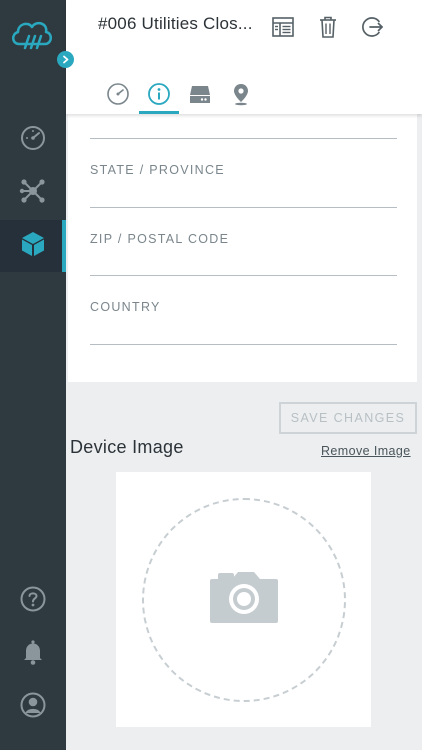 This screenshot has width=422, height=750. I want to click on info-icon, so click(159, 96).